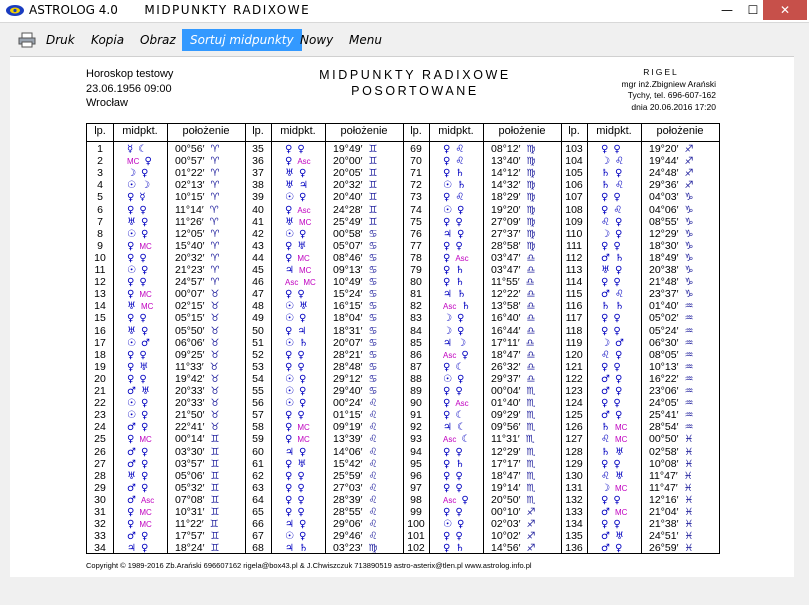 This screenshot has height=605, width=809. What do you see at coordinates (753, 10) in the screenshot?
I see `maximize-button: ☐` at bounding box center [753, 10].